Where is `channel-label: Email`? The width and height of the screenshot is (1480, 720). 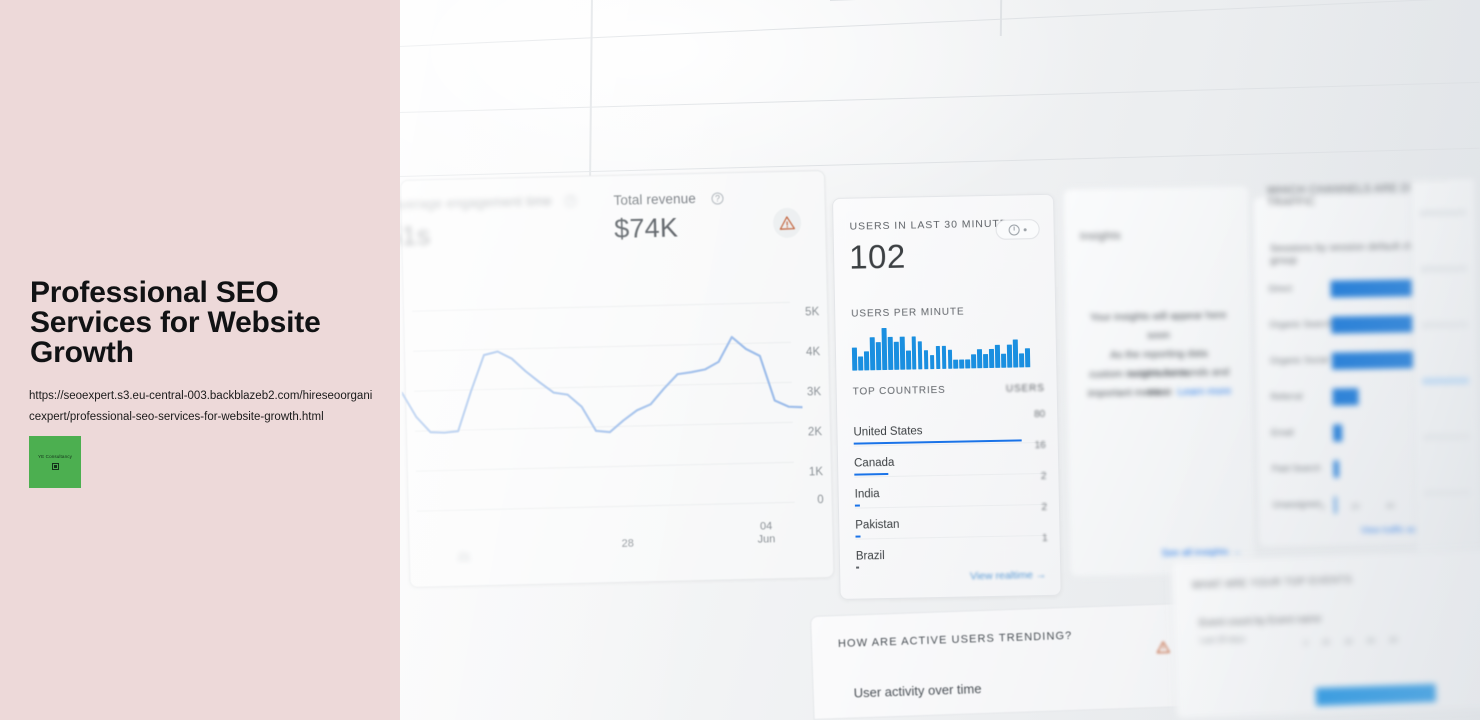
channel-label: Email is located at coordinates (1282, 432).